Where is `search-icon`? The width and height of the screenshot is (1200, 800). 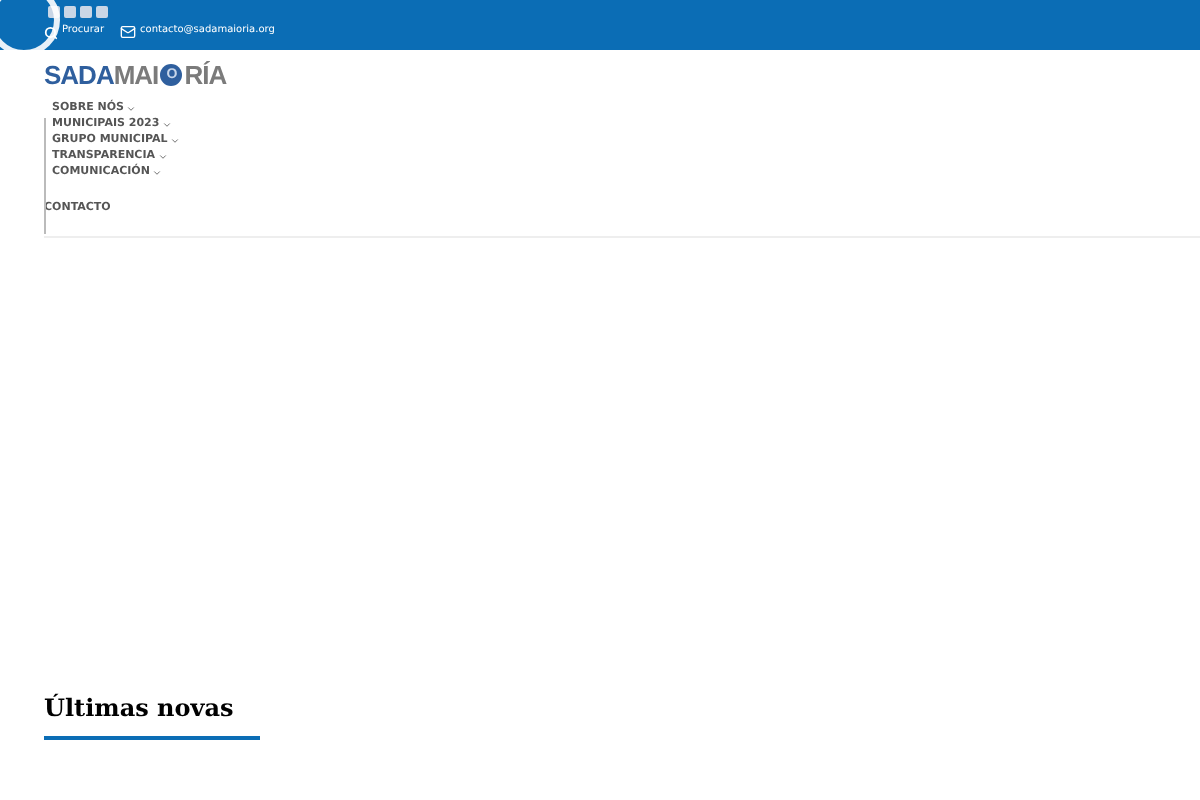 search-icon is located at coordinates (51, 32).